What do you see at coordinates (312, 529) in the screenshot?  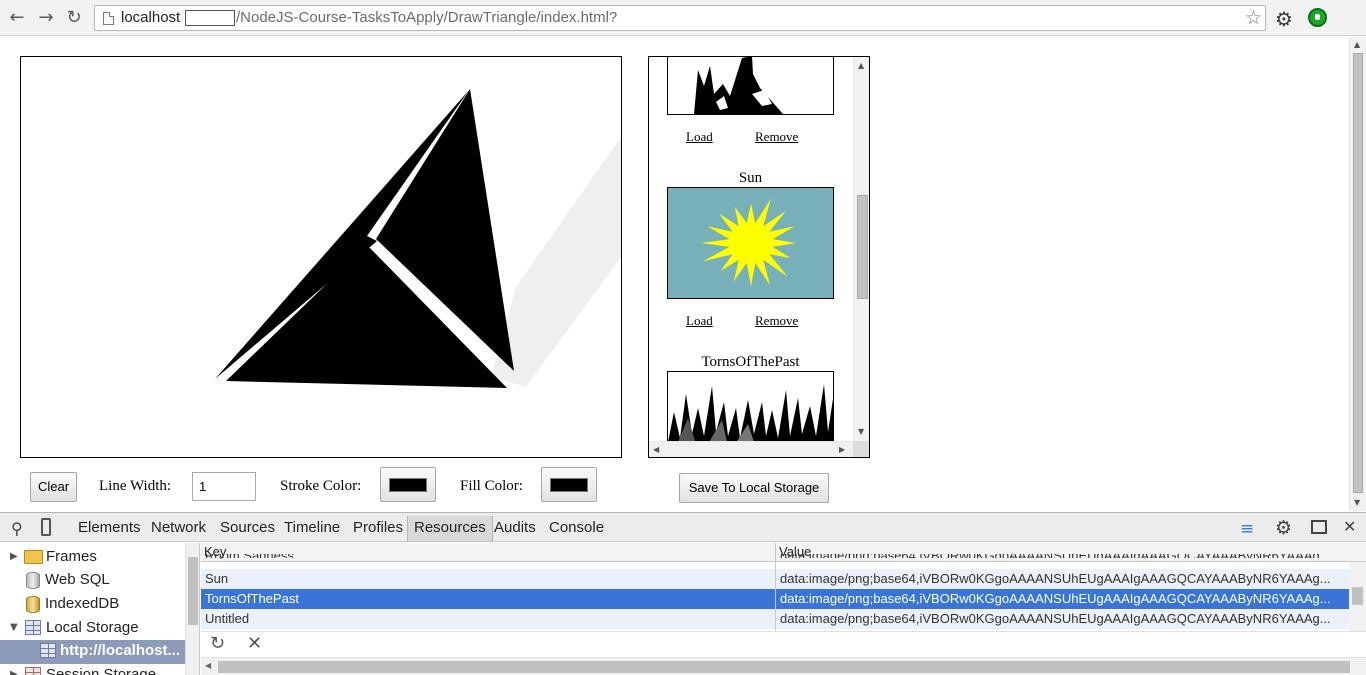 I see `tab-timeline: Timeline` at bounding box center [312, 529].